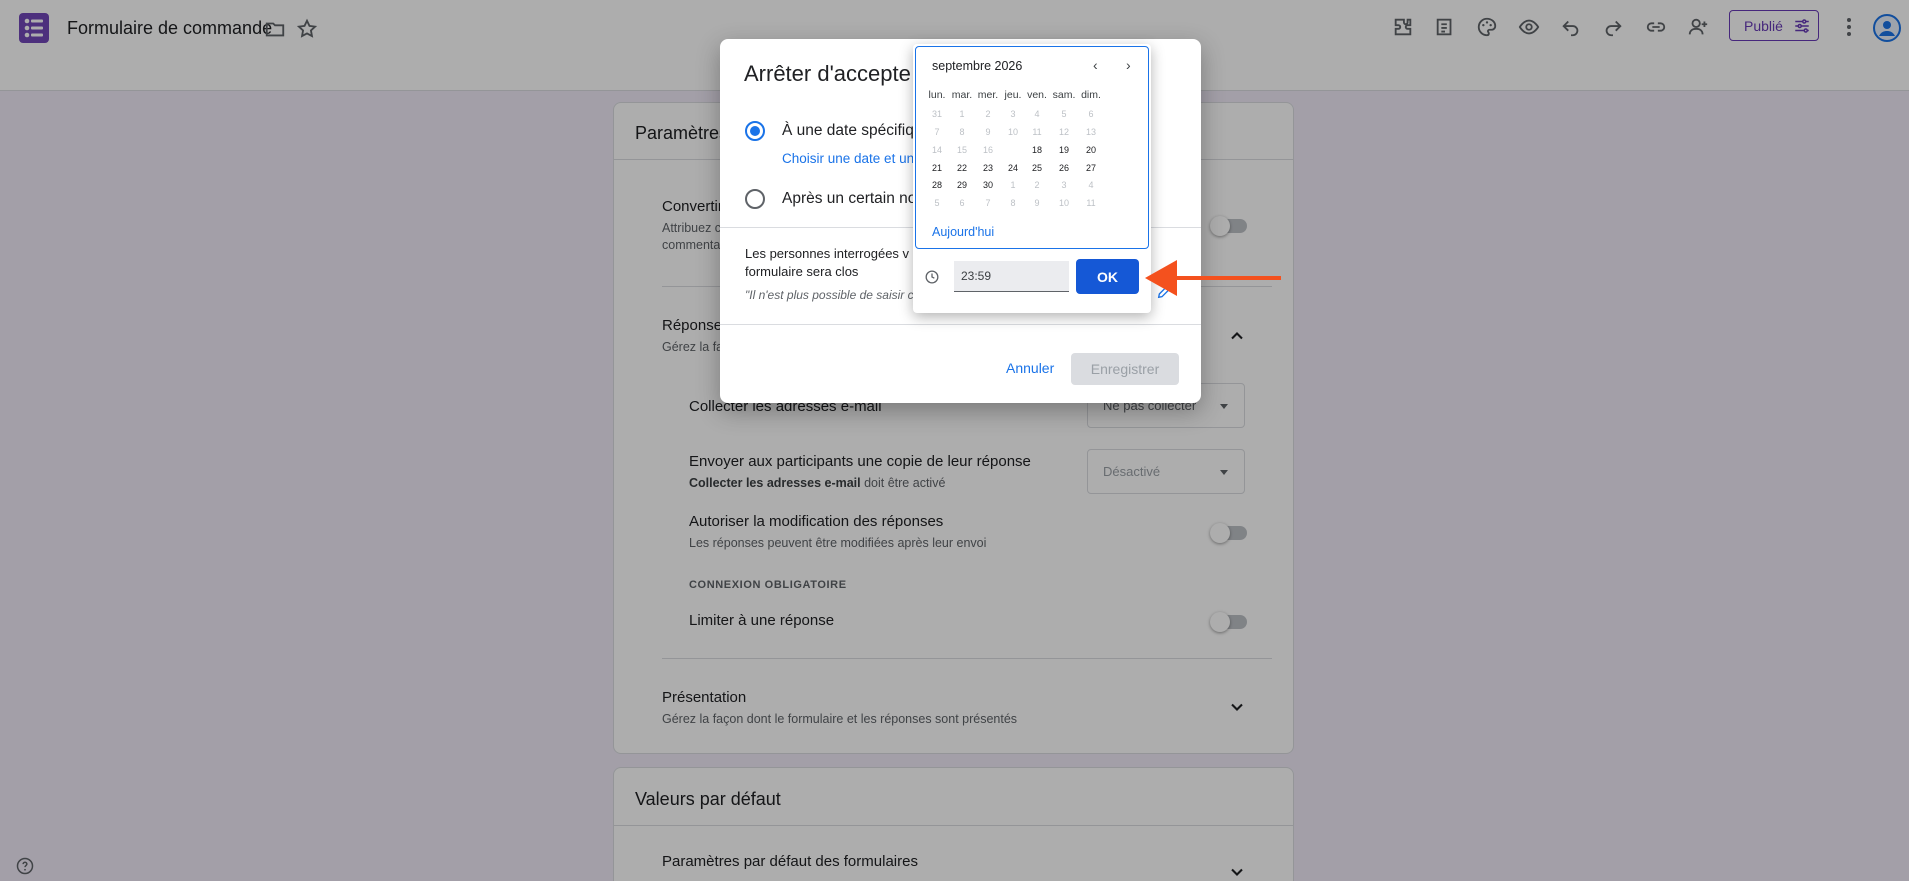 The width and height of the screenshot is (1909, 881). I want to click on weekday-label: ven., so click(1037, 95).